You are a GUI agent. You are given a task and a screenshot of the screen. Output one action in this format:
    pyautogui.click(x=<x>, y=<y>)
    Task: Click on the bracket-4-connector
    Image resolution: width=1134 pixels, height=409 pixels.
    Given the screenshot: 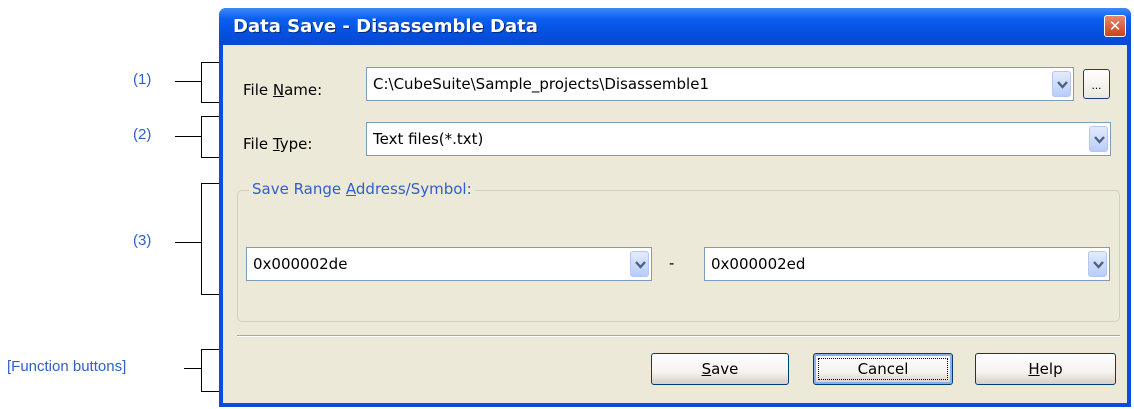 What is the action you would take?
    pyautogui.click(x=193, y=368)
    